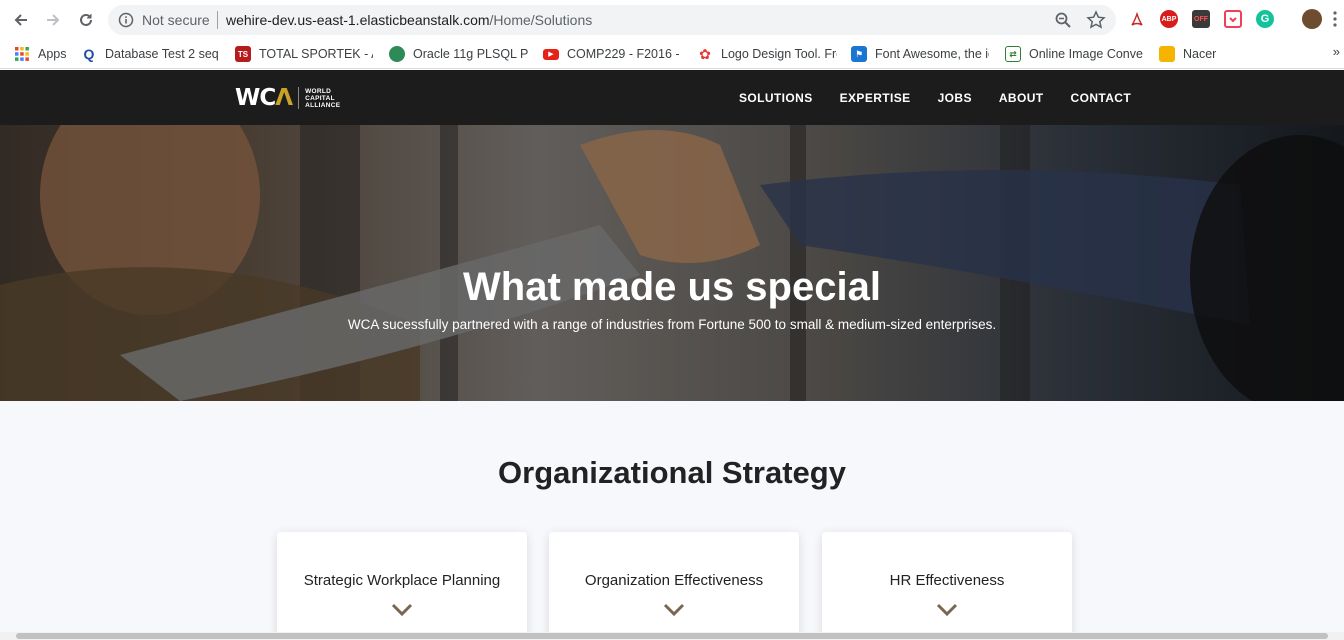 Image resolution: width=1344 pixels, height=640 pixels. What do you see at coordinates (471, 54) in the screenshot?
I see `bookmark-label: Oracle 11g PLSQL Pro` at bounding box center [471, 54].